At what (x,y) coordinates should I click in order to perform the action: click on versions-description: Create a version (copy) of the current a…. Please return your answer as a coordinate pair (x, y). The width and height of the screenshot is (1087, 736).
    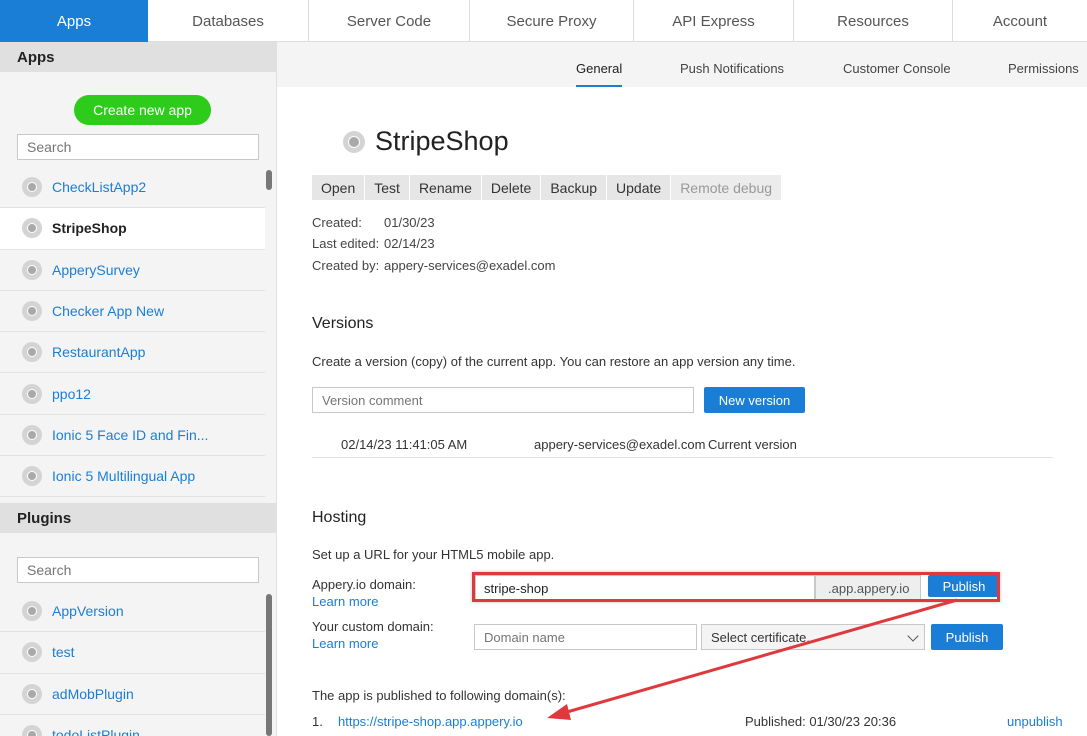
    Looking at the image, I should click on (554, 361).